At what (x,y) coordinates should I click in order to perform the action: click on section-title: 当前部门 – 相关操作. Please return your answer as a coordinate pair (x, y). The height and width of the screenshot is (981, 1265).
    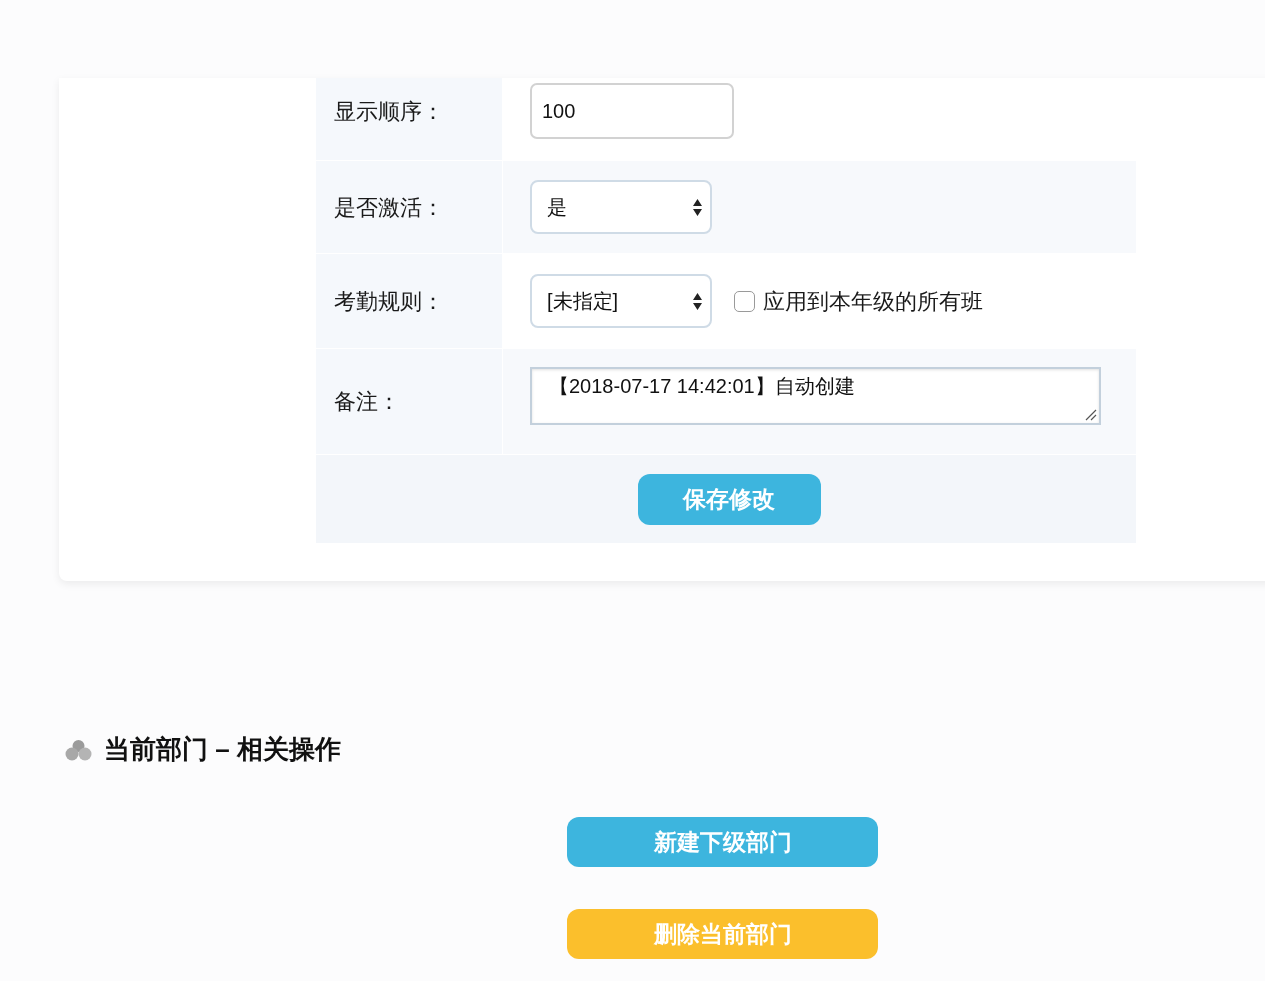
    Looking at the image, I should click on (222, 749).